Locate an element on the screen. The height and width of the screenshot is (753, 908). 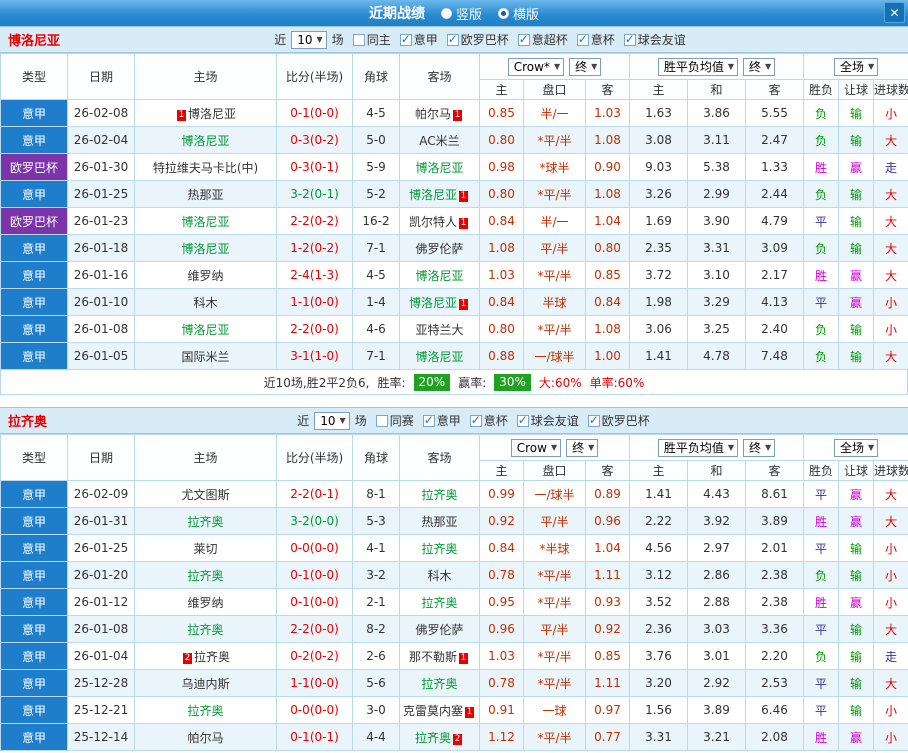
crown-away-odds: 0.85 is located at coordinates (607, 275).